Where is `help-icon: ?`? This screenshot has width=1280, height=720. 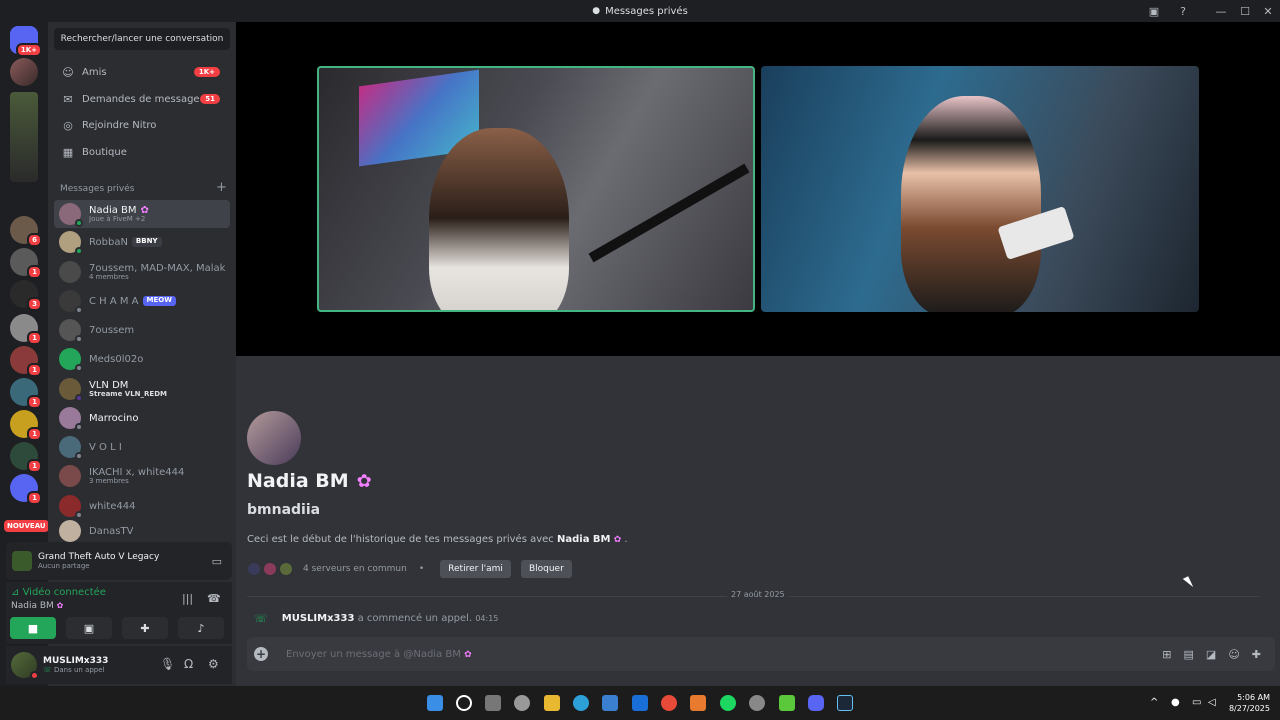
help-icon: ? is located at coordinates (1183, 11).